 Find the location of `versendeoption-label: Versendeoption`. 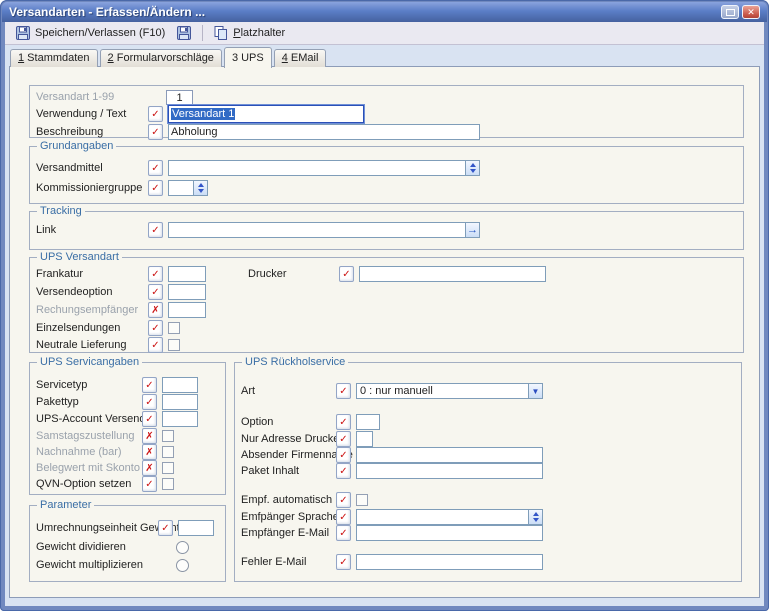

versendeoption-label: Versendeoption is located at coordinates (74, 292).